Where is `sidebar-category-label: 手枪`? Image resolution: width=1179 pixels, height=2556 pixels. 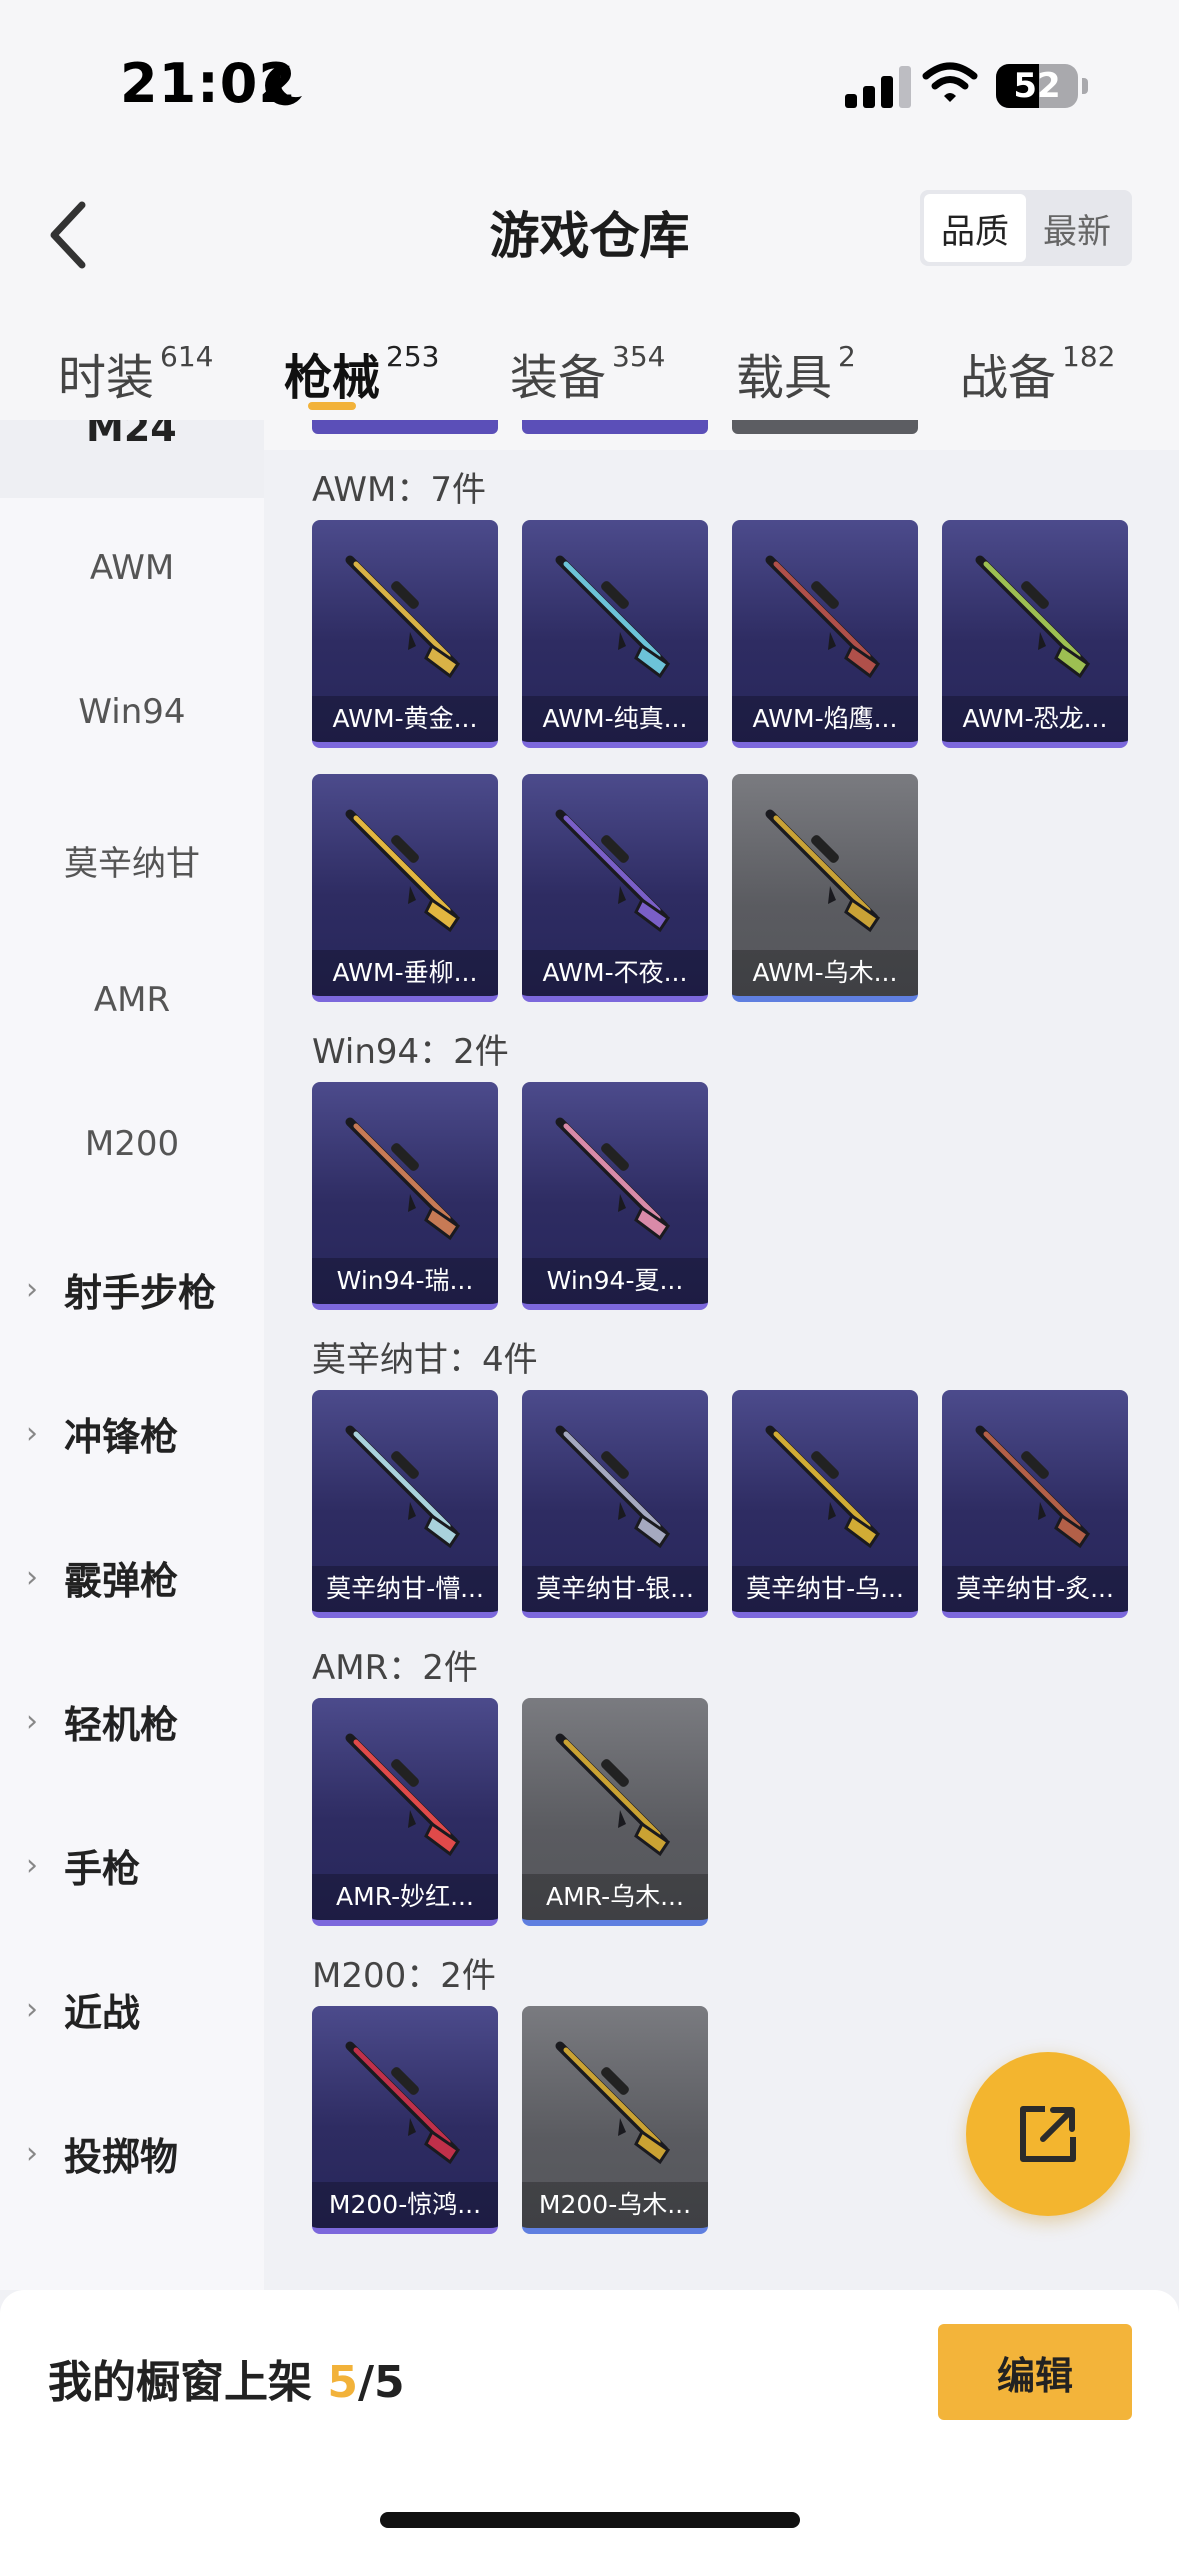
sidebar-category-label: 手枪 is located at coordinates (102, 1869).